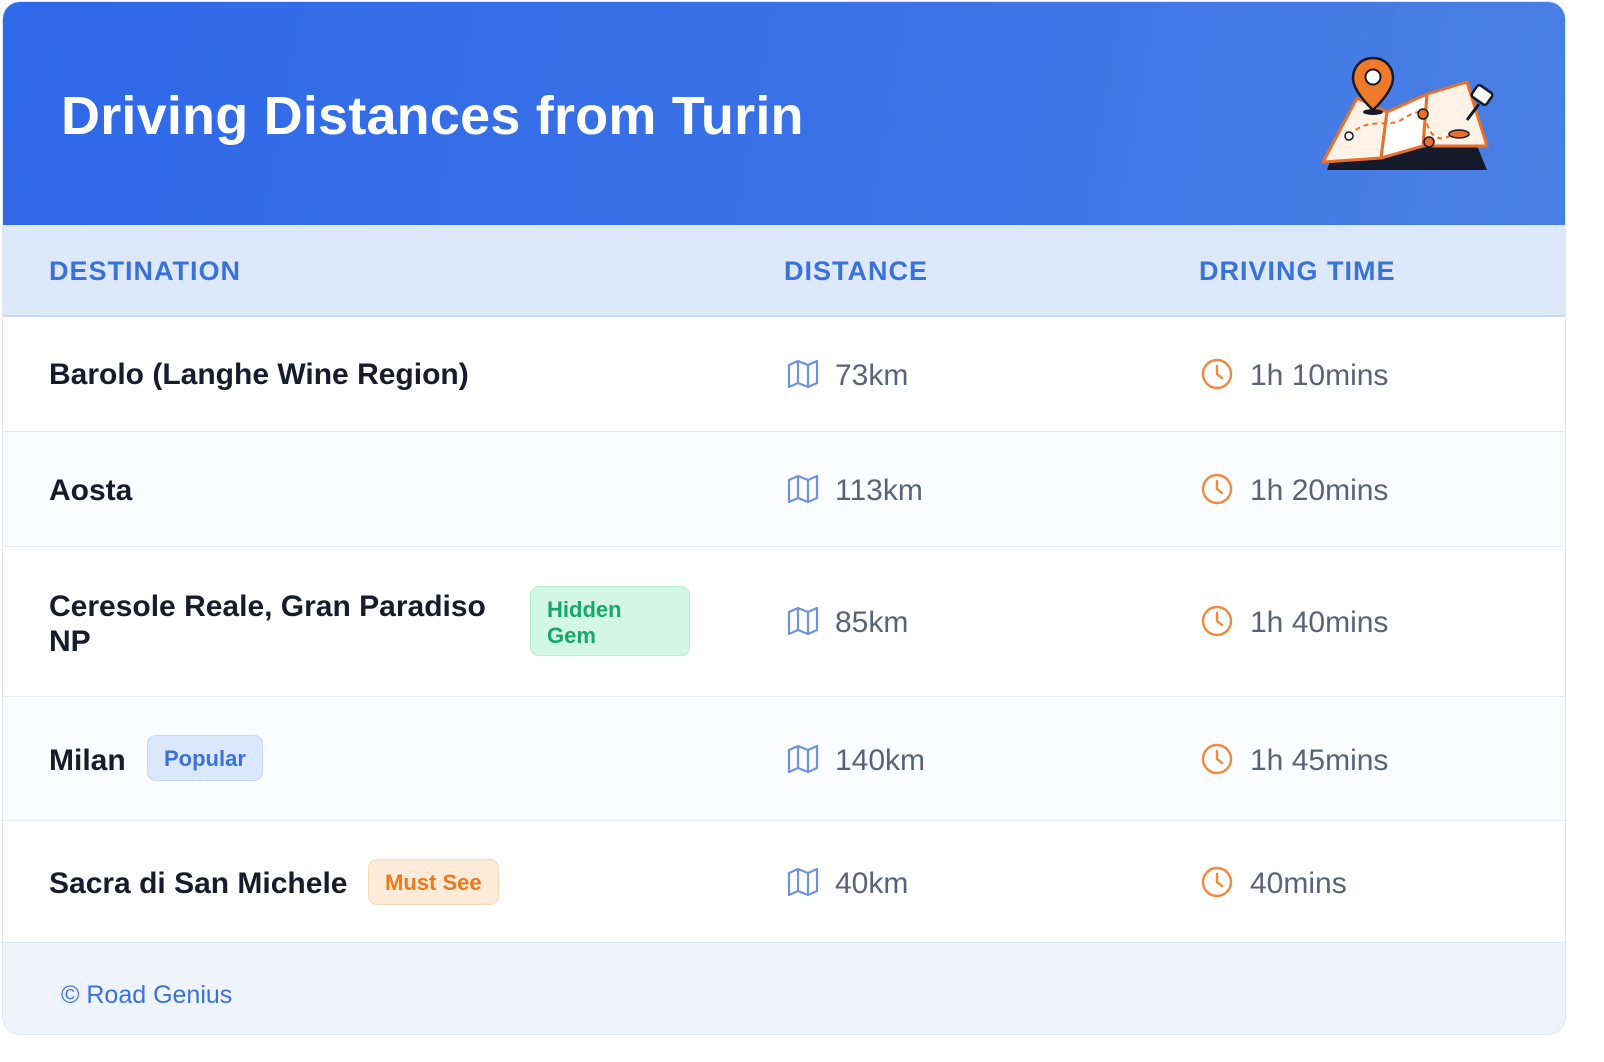 This screenshot has height=1062, width=1604. I want to click on copyright-link: © Road Genius, so click(146, 995).